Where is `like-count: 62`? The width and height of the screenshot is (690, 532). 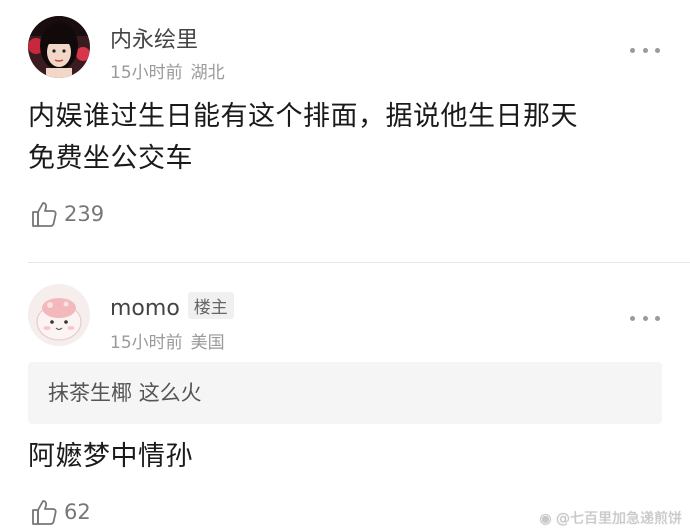
like-count: 62 is located at coordinates (77, 512).